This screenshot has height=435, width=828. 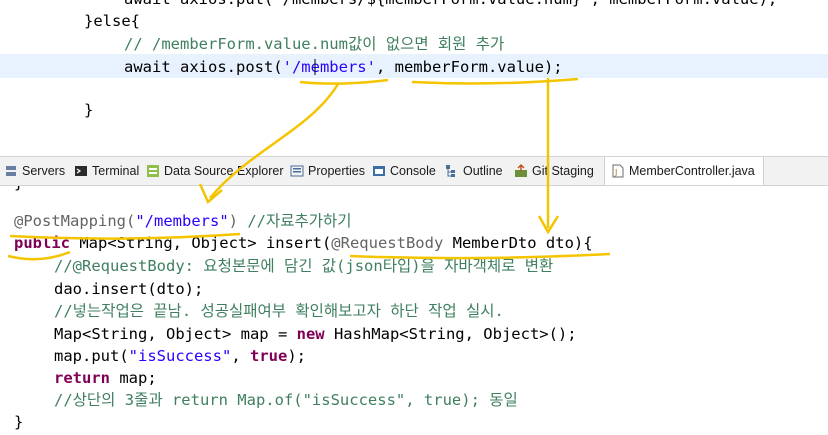 I want to click on tab-data-source-explorer: Data Source Explorer, so click(x=215, y=171).